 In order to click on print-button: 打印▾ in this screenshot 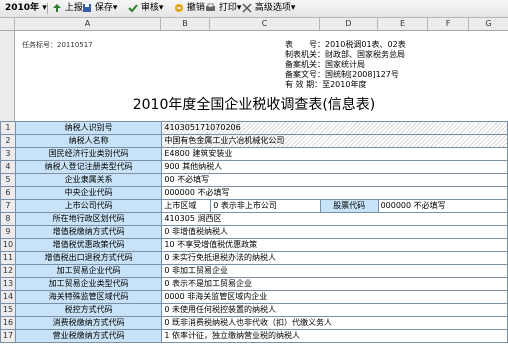, I will do `click(223, 8)`.